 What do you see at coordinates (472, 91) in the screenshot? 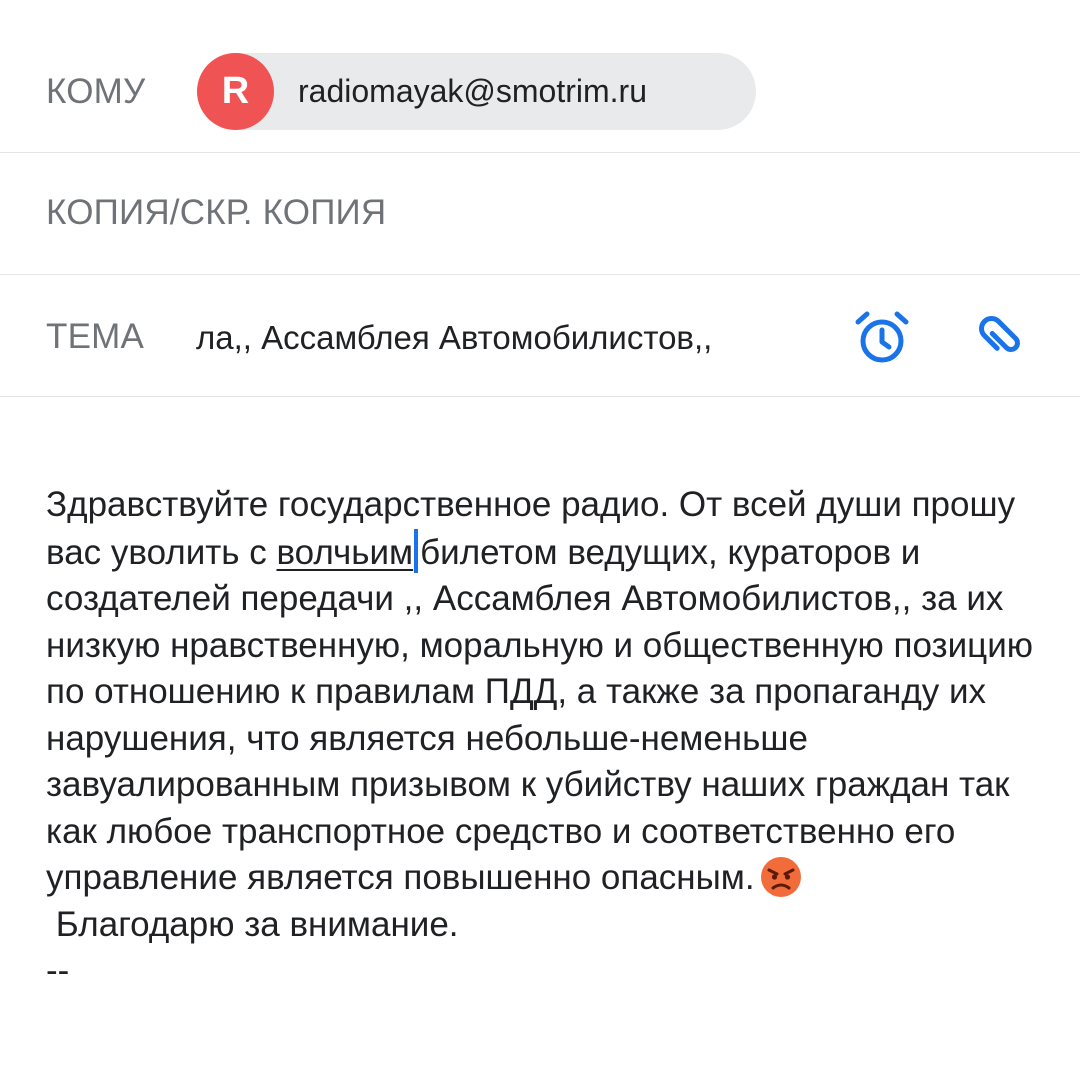
I see `recipient-email: radiomayak@smotrim.ru` at bounding box center [472, 91].